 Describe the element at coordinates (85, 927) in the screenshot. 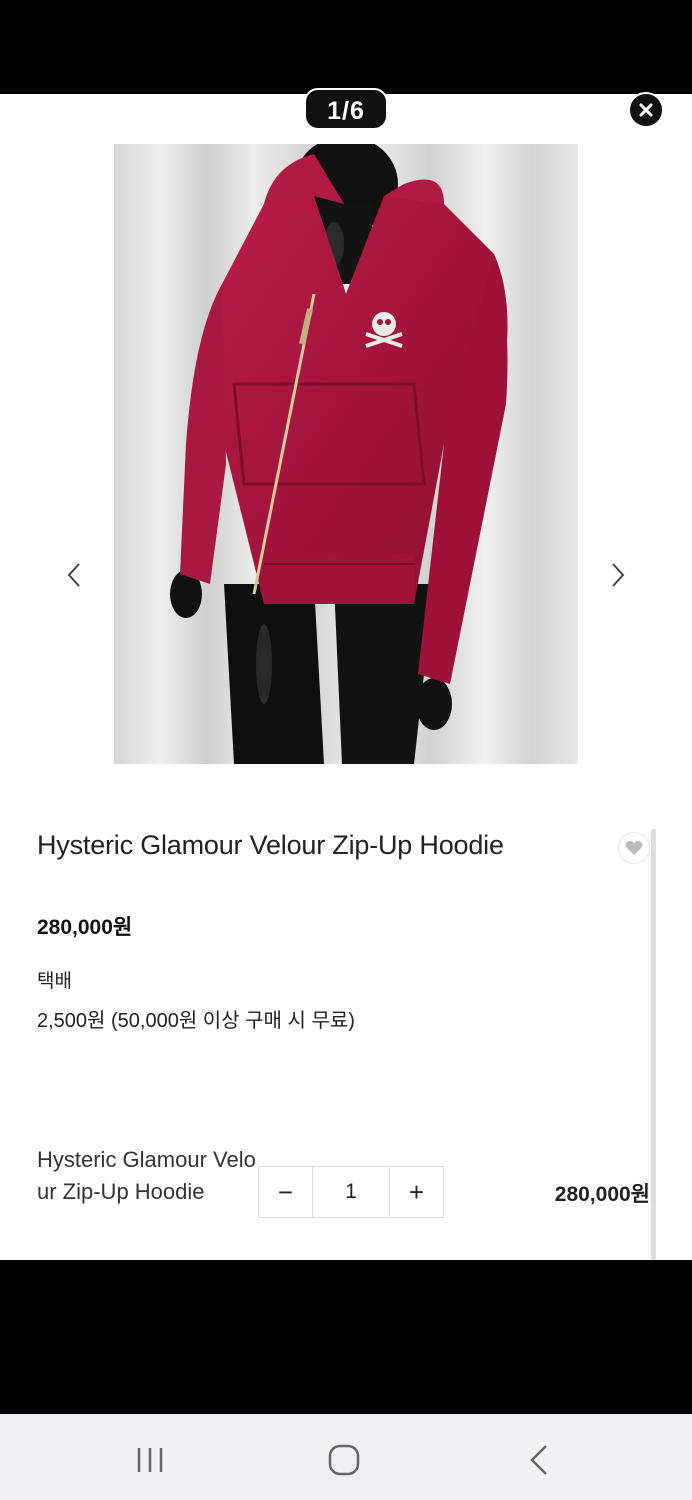

I see `product-price: 280,000원` at that location.